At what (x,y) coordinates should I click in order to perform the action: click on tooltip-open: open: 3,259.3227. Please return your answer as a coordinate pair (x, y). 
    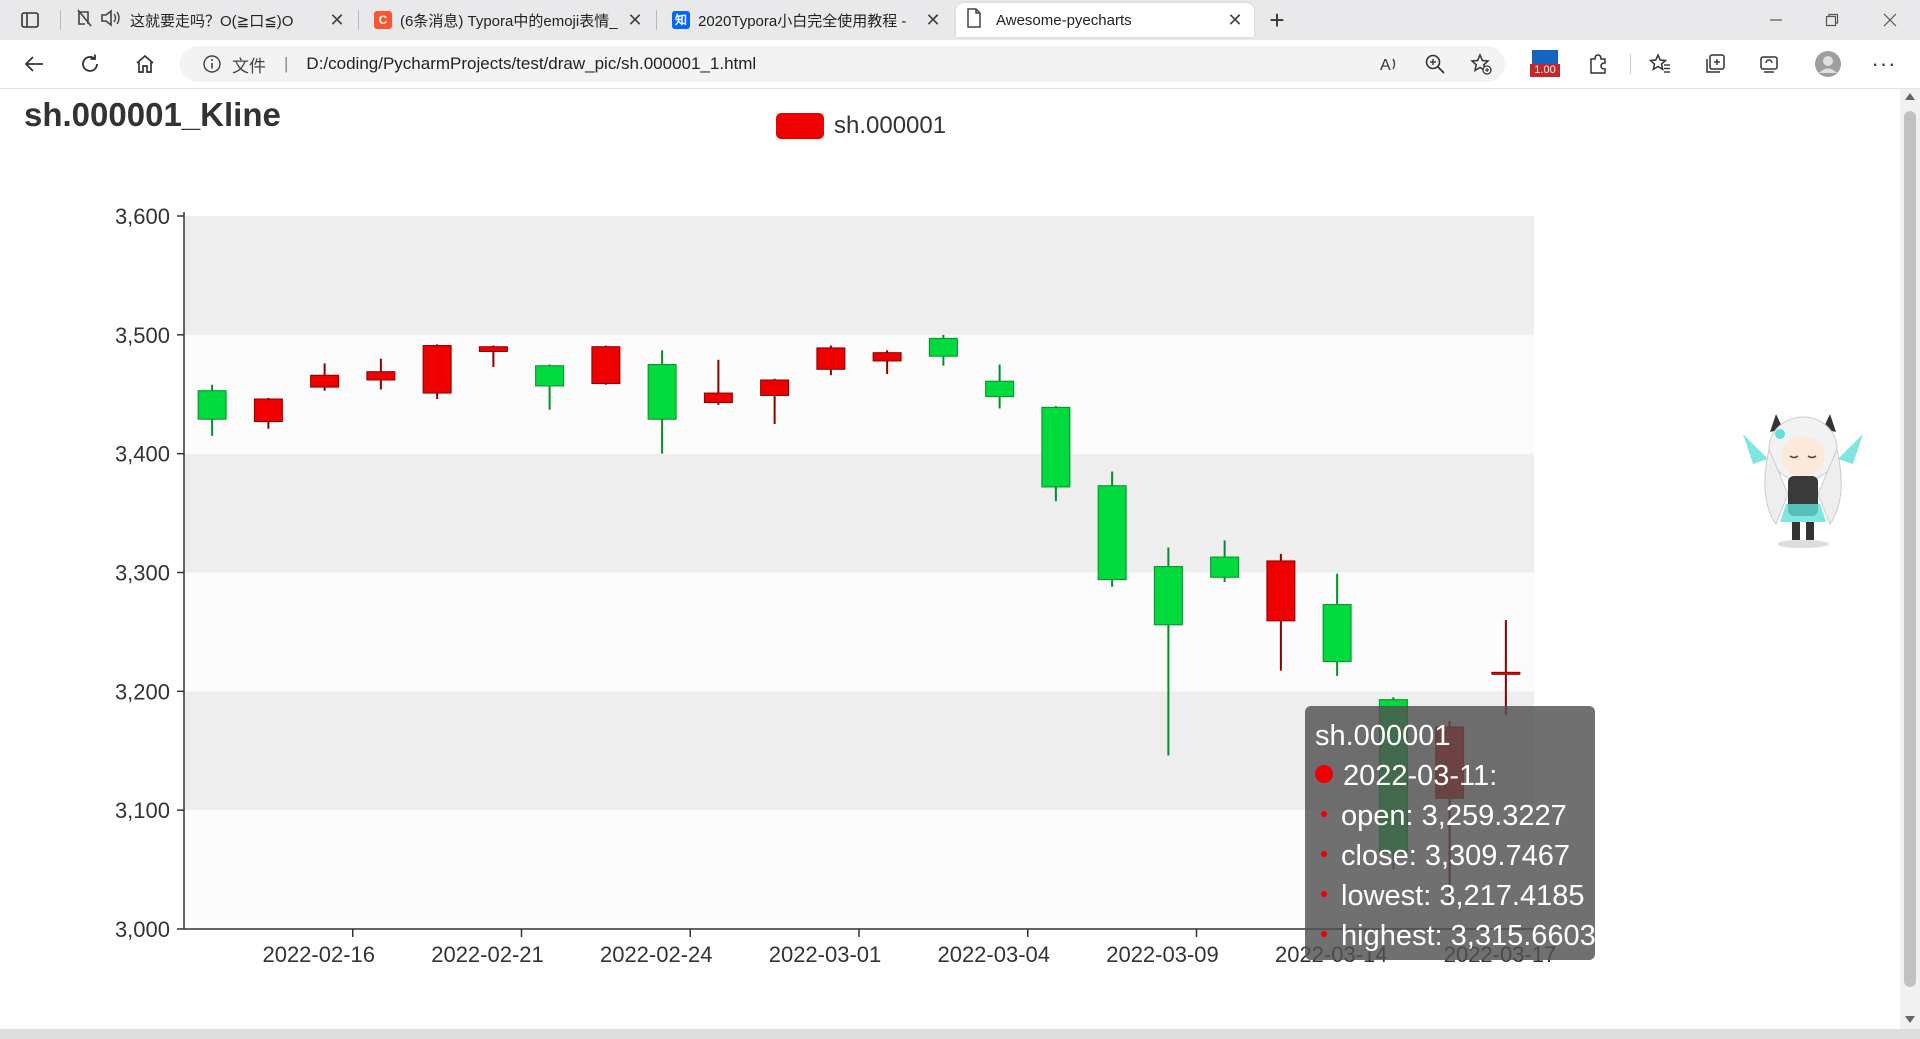
    Looking at the image, I should click on (1454, 816).